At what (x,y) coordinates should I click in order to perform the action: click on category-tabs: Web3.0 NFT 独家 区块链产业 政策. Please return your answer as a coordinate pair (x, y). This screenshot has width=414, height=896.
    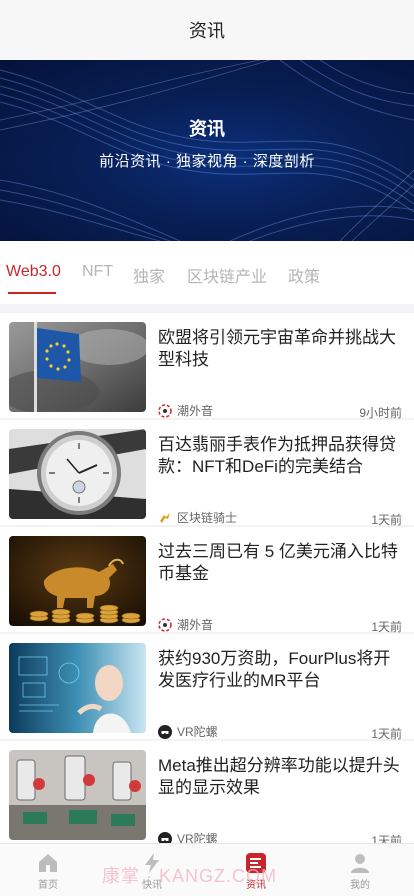
    Looking at the image, I should click on (207, 272).